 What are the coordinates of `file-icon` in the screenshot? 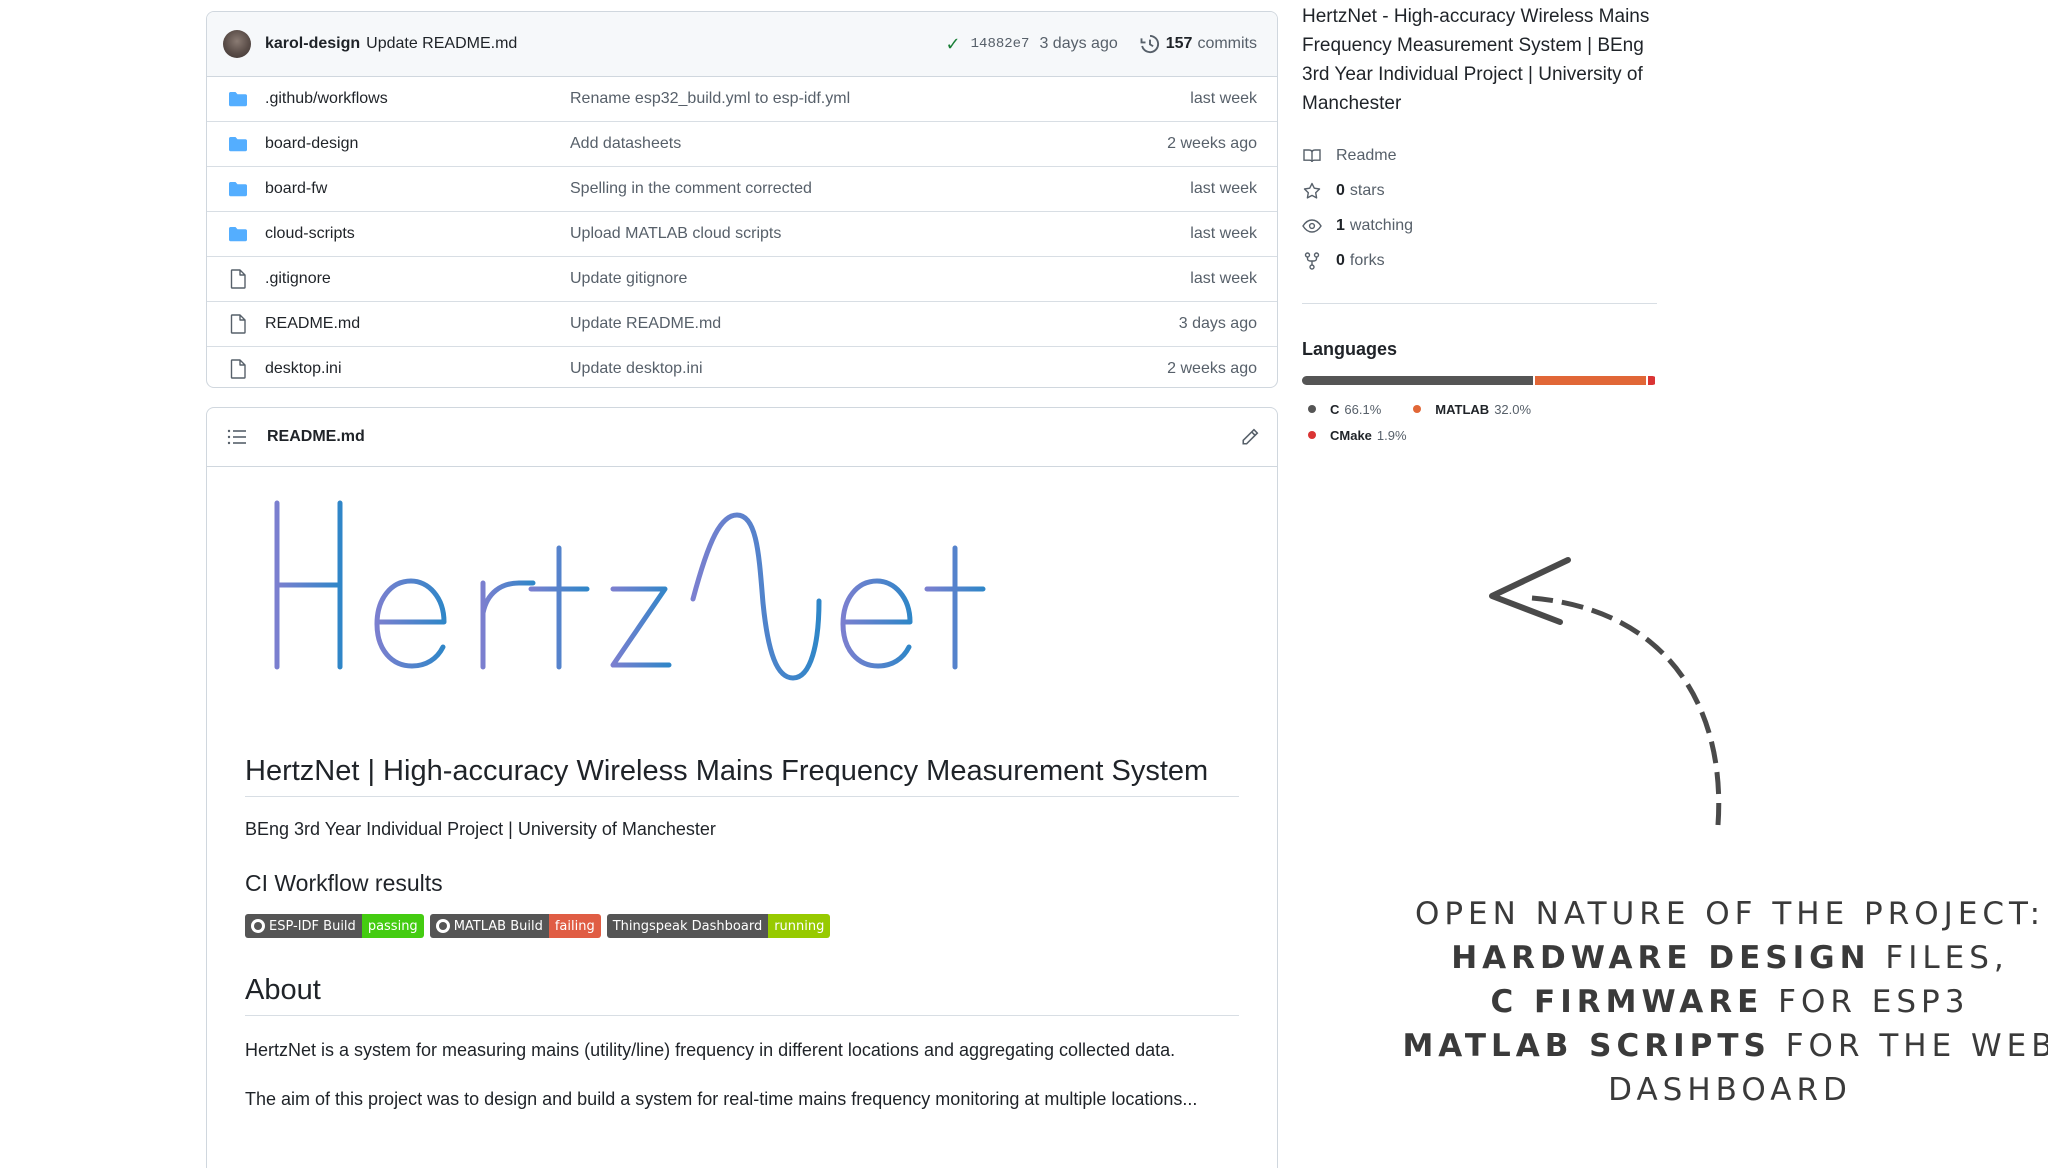 It's located at (238, 279).